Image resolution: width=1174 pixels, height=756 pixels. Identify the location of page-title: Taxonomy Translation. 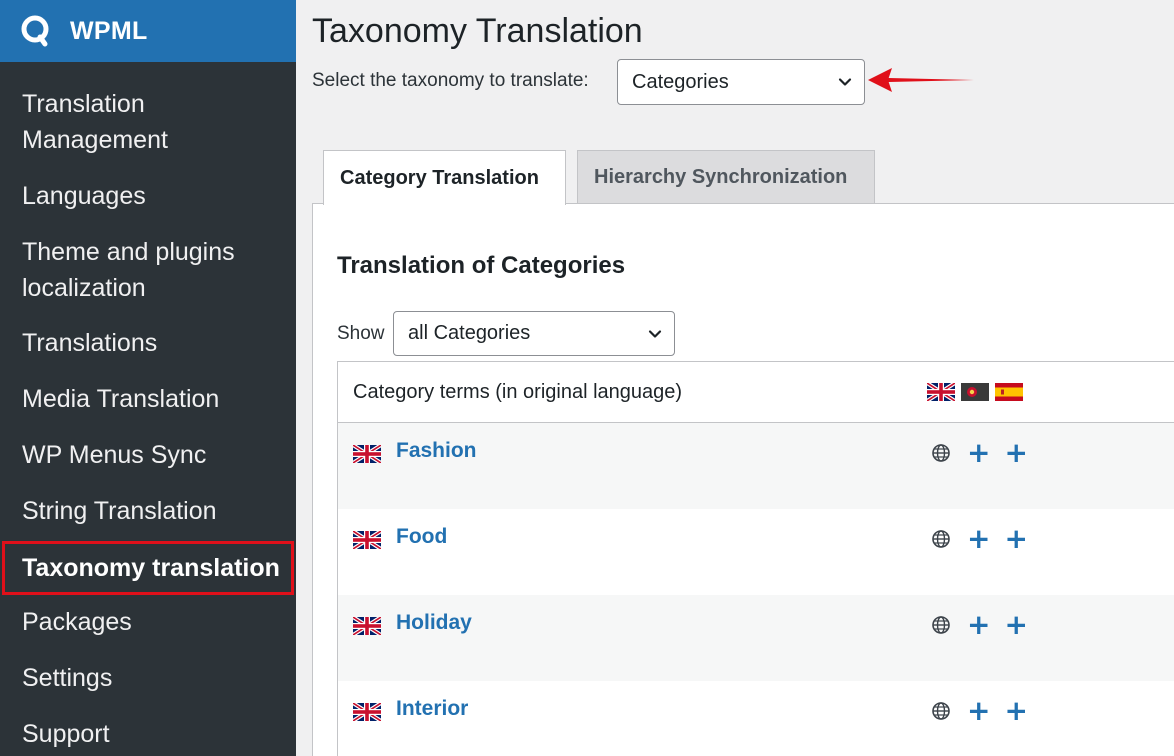
(477, 31).